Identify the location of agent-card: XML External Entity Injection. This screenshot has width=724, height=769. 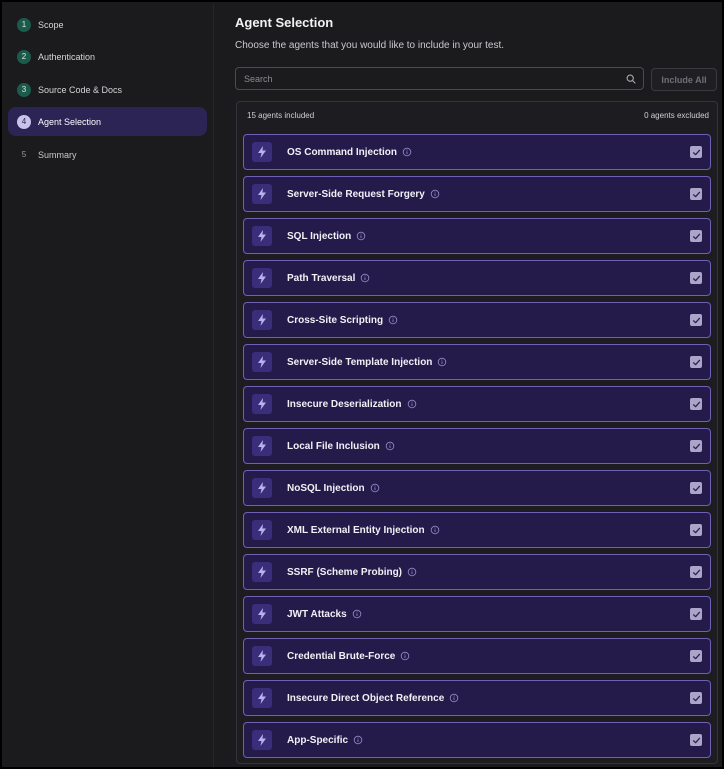
(477, 530).